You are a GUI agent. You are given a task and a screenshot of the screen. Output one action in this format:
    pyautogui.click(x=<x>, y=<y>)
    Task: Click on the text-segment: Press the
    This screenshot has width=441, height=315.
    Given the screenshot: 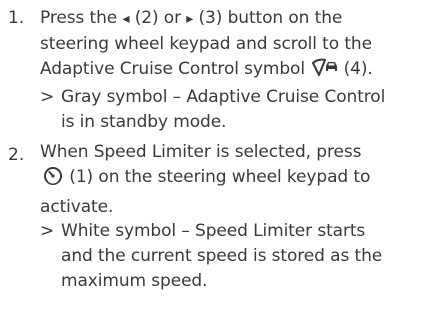 What is the action you would take?
    pyautogui.click(x=81, y=18)
    